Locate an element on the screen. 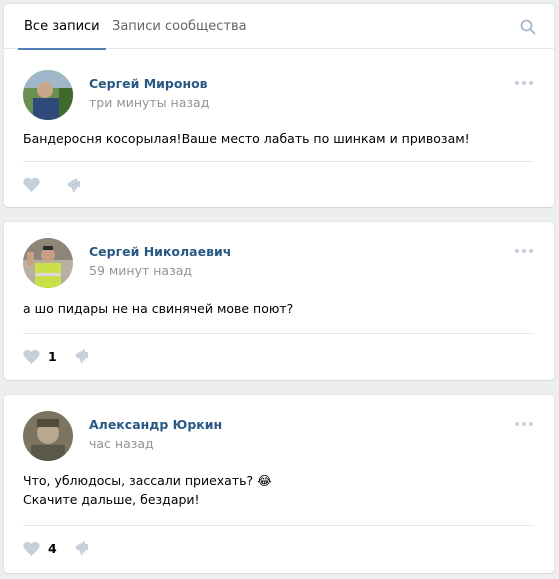  post-text: а шо пидары не на свинячей мове поют? is located at coordinates (278, 308).